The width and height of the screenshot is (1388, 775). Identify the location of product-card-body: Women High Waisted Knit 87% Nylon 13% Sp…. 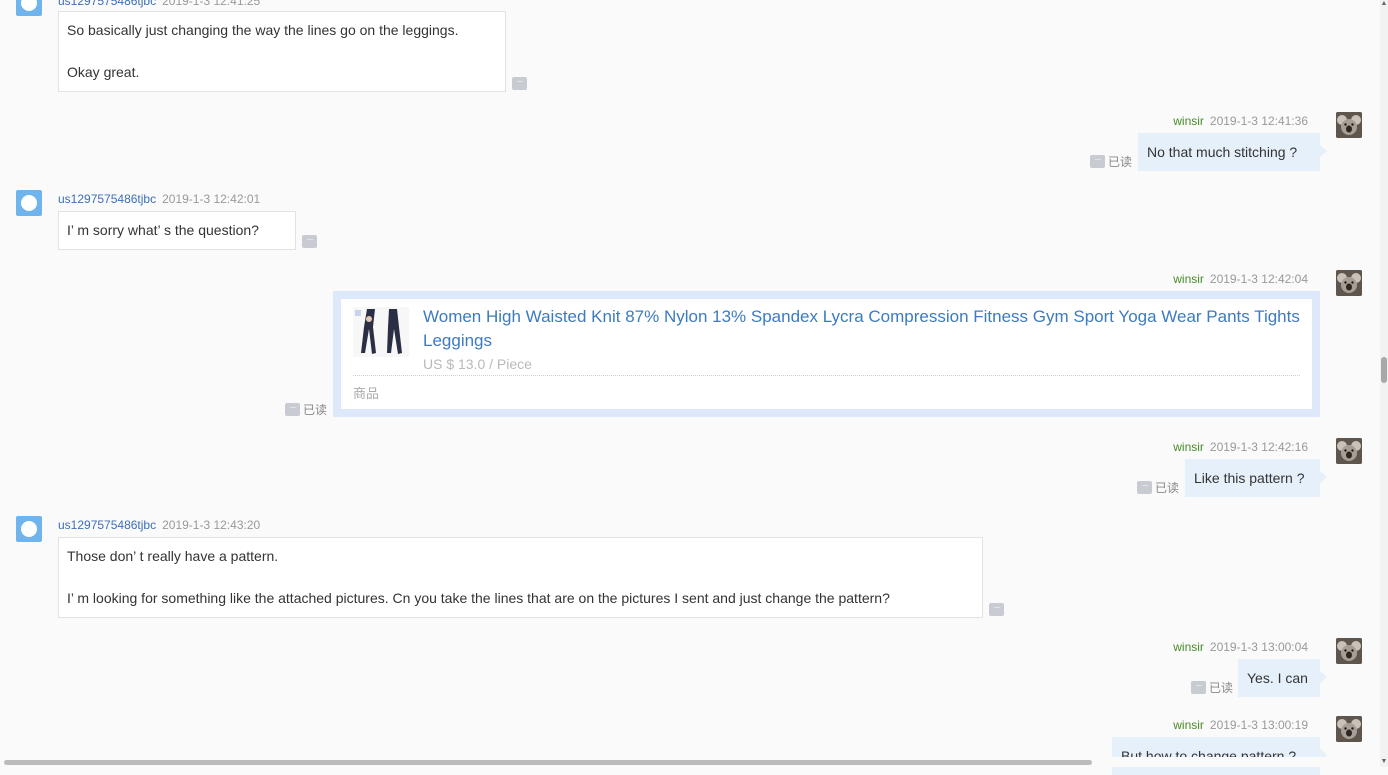
(826, 354).